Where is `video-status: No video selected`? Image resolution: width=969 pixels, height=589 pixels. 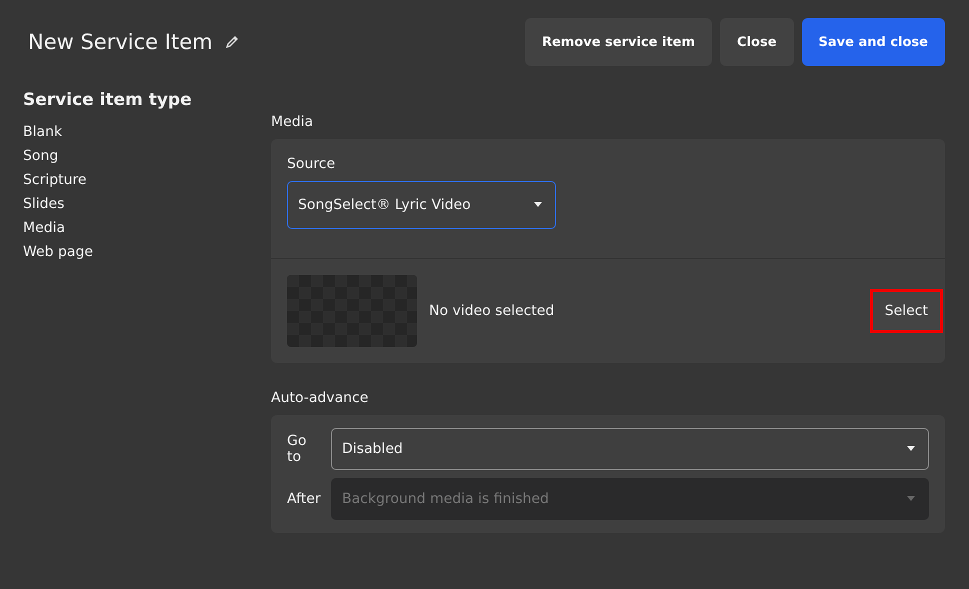
video-status: No video selected is located at coordinates (492, 311).